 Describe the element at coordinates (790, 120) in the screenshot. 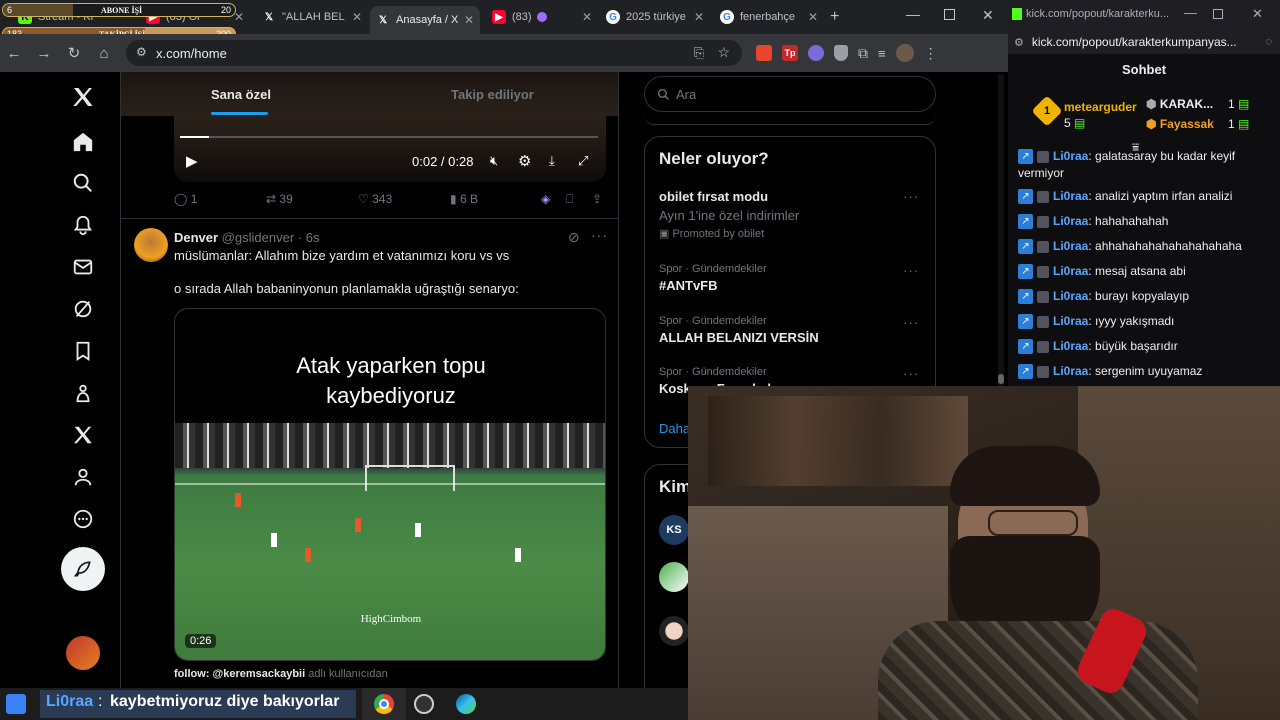

I see `card-edge` at that location.